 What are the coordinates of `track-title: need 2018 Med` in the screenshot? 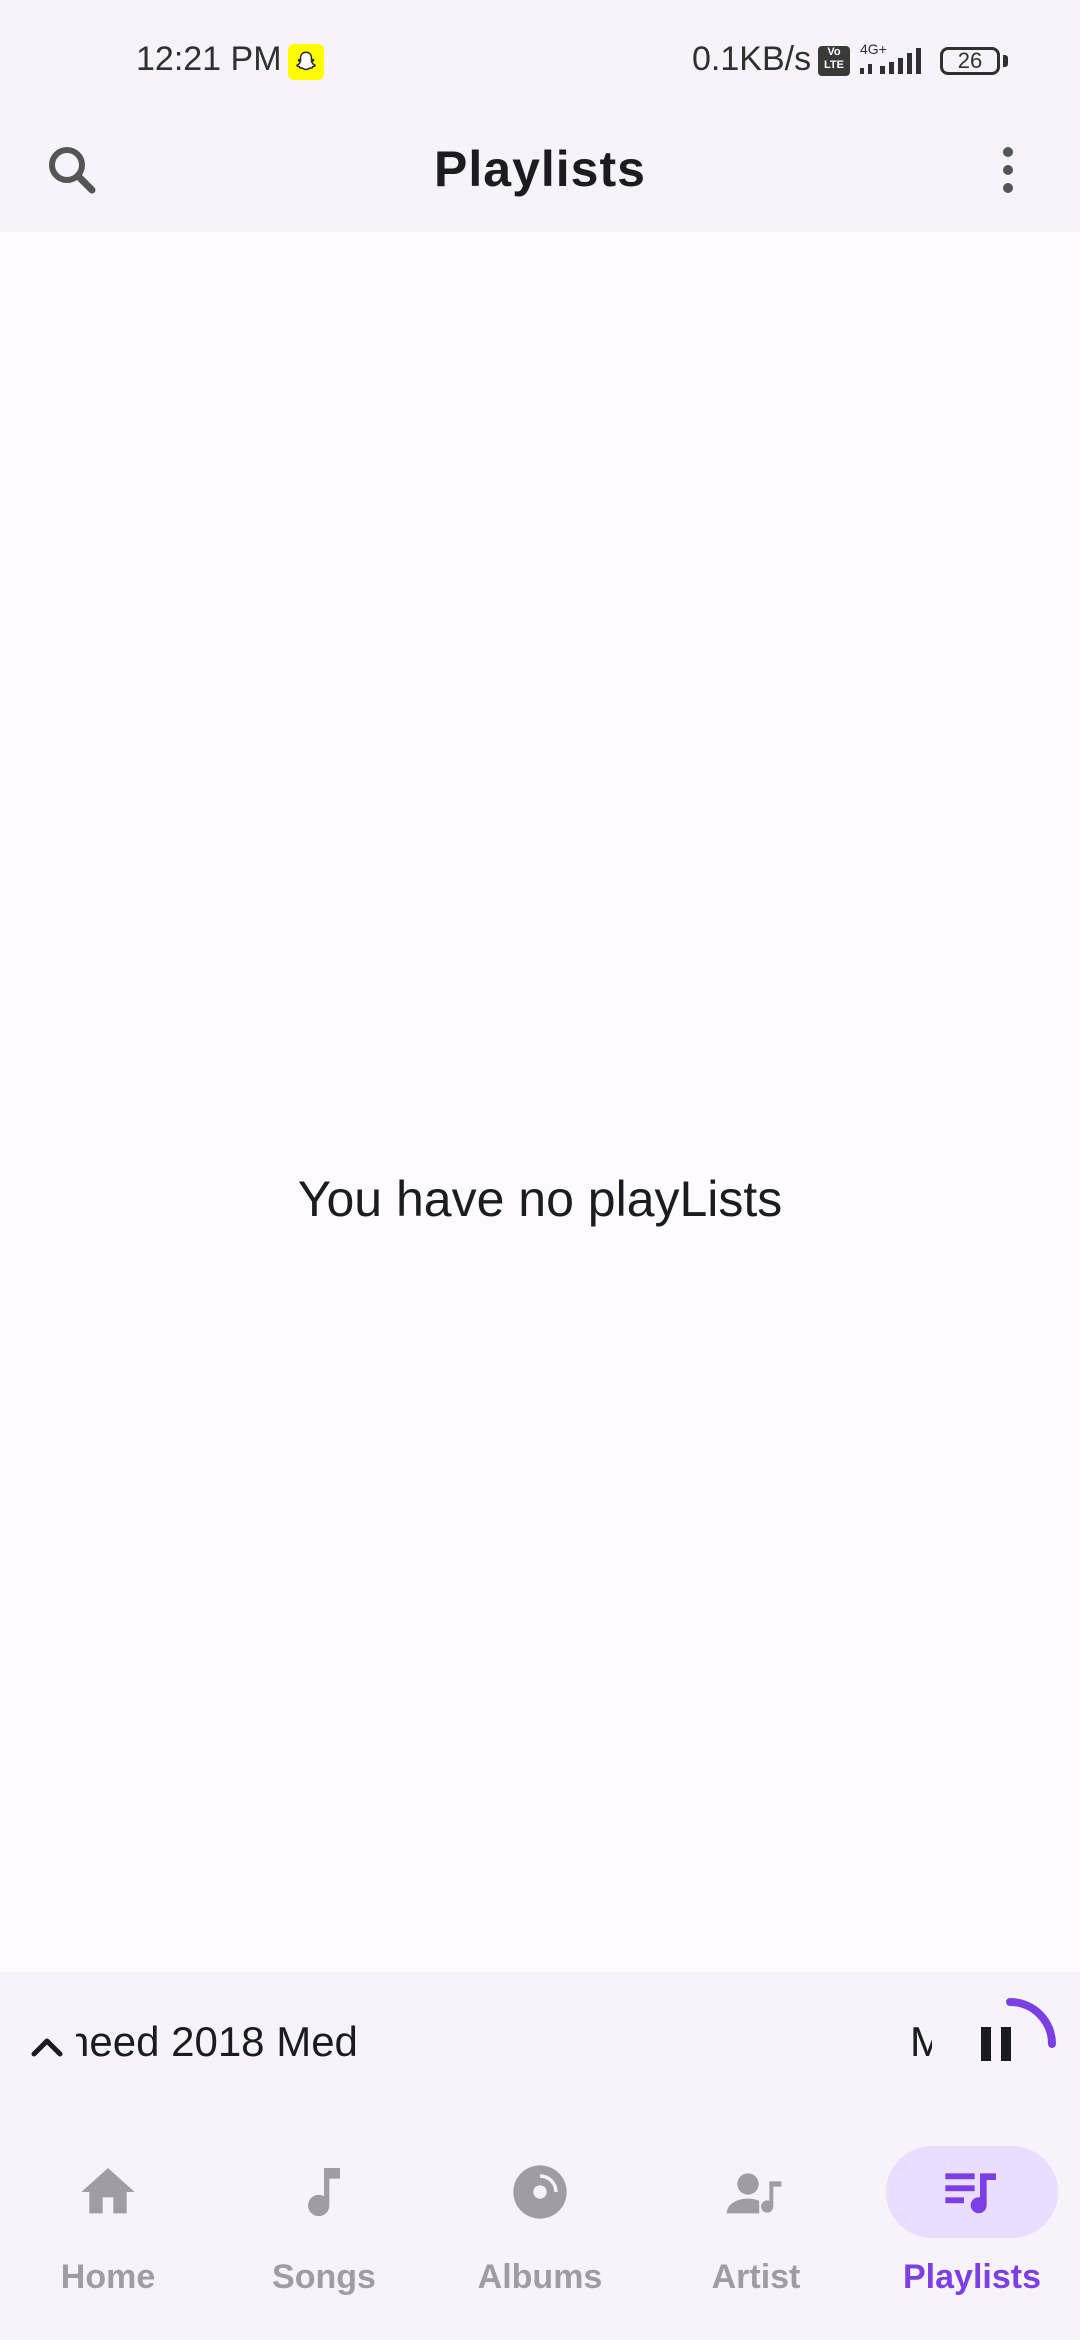 It's located at (216, 2041).